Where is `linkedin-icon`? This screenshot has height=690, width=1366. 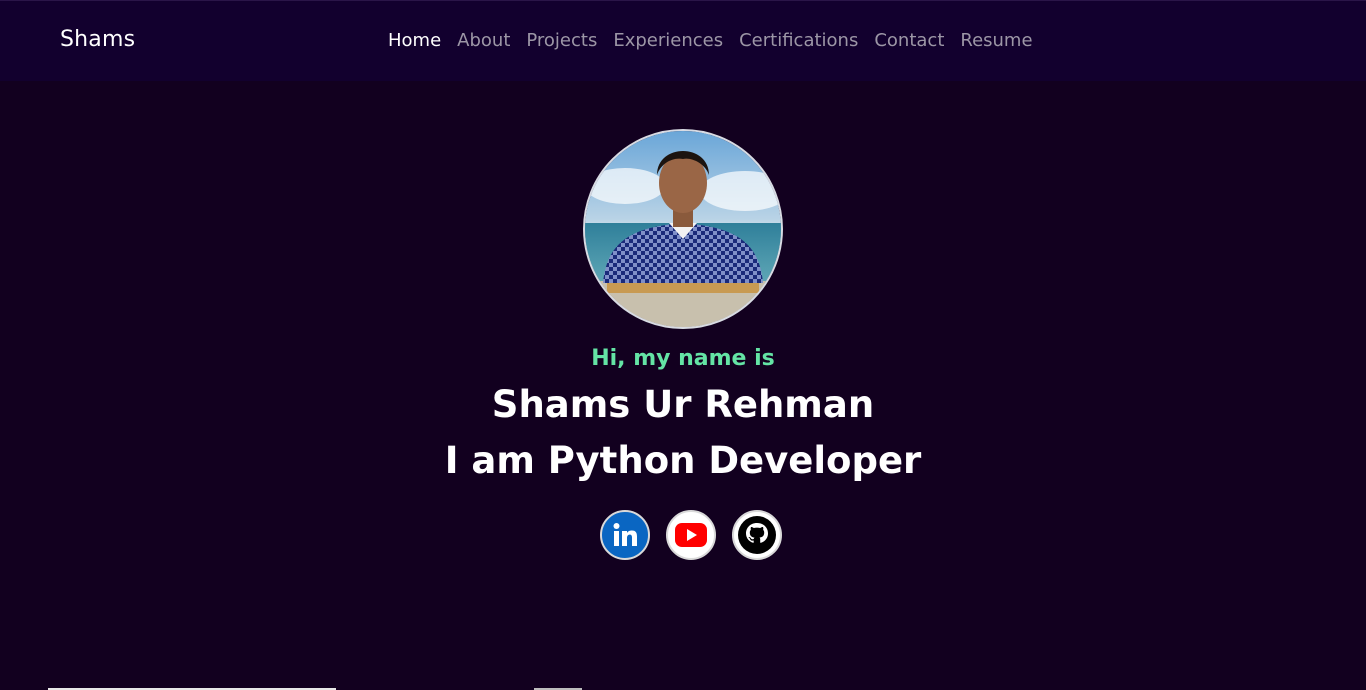 linkedin-icon is located at coordinates (625, 534).